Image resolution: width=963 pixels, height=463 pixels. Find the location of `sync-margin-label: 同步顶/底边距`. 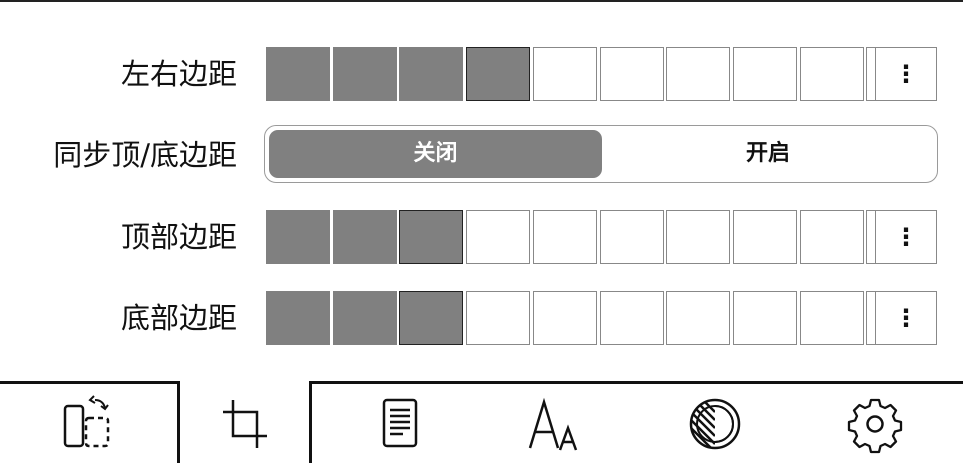

sync-margin-label: 同步顶/底边距 is located at coordinates (145, 155).